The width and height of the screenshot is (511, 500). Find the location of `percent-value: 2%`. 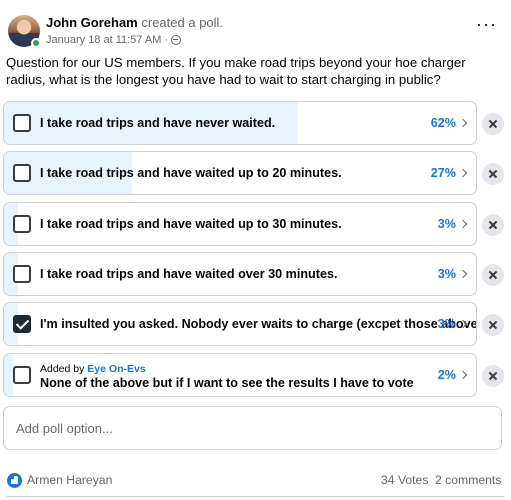

percent-value: 2% is located at coordinates (446, 375).